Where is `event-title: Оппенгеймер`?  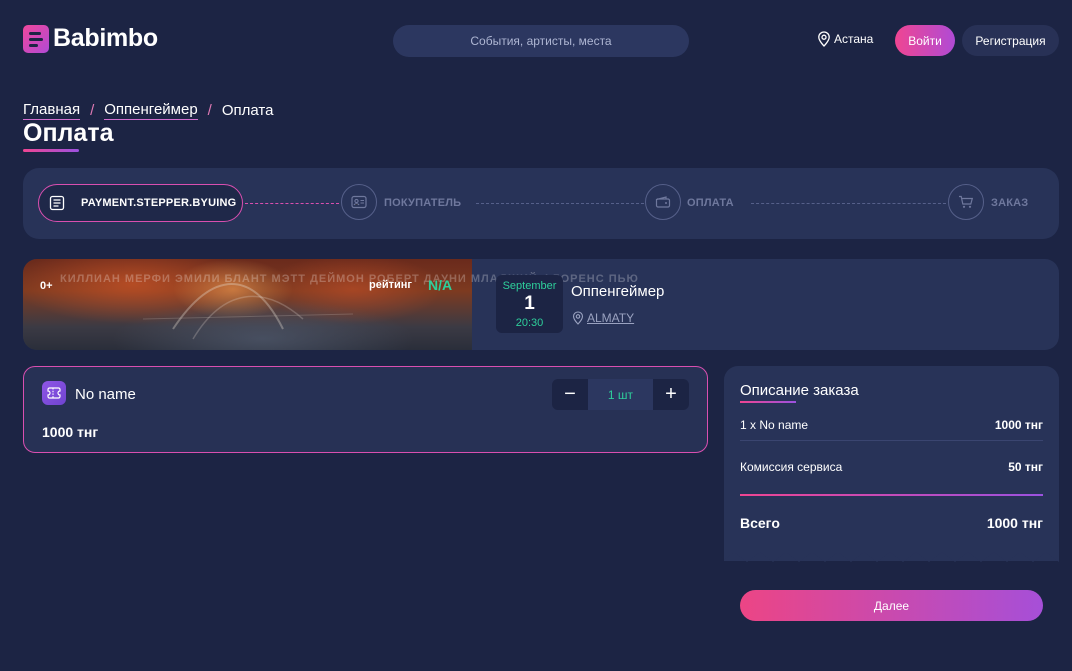
event-title: Оппенгеймер is located at coordinates (618, 291).